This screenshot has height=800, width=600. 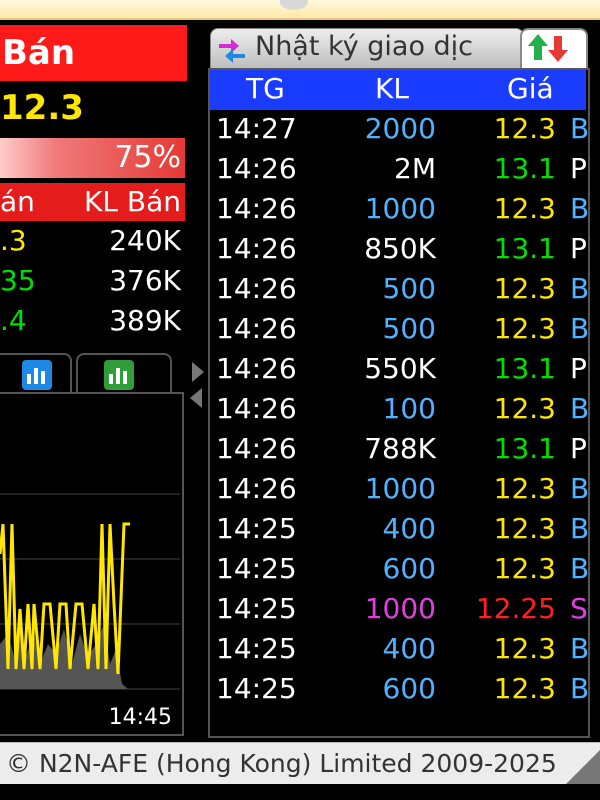 I want to click on ask-price: .3, so click(x=13, y=240).